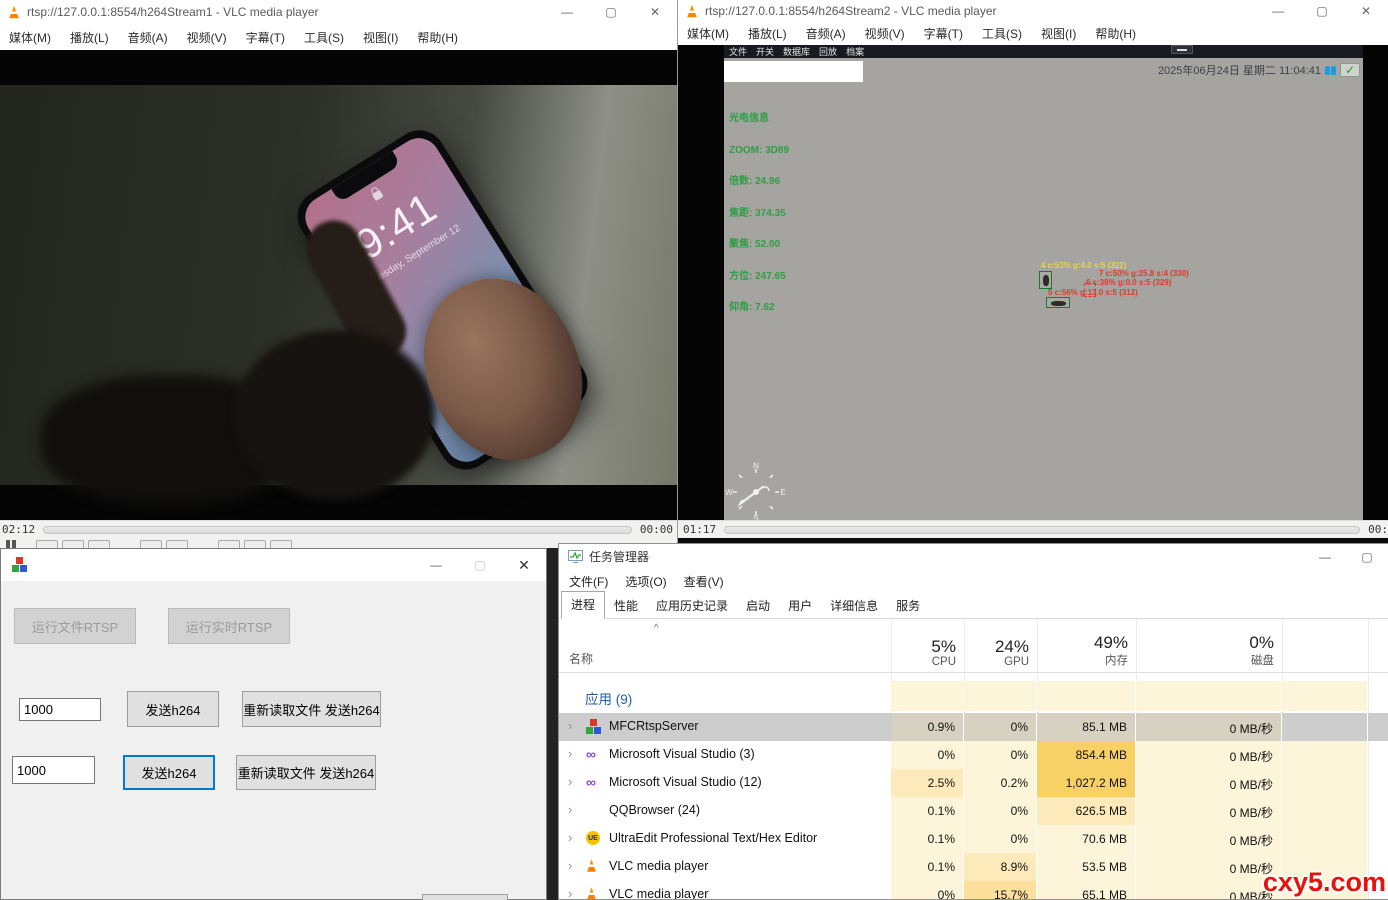 This screenshot has height=900, width=1388. Describe the element at coordinates (11, 544) in the screenshot. I see `pause-icon` at that location.